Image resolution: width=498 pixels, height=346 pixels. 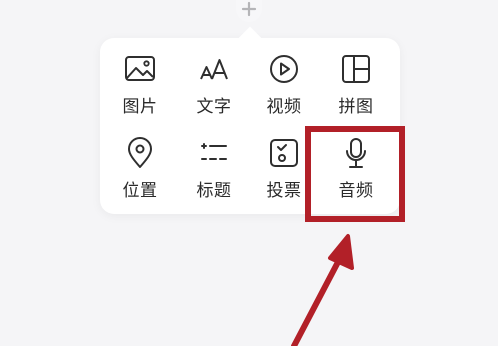 I want to click on annotation-arrow, so click(x=322, y=290).